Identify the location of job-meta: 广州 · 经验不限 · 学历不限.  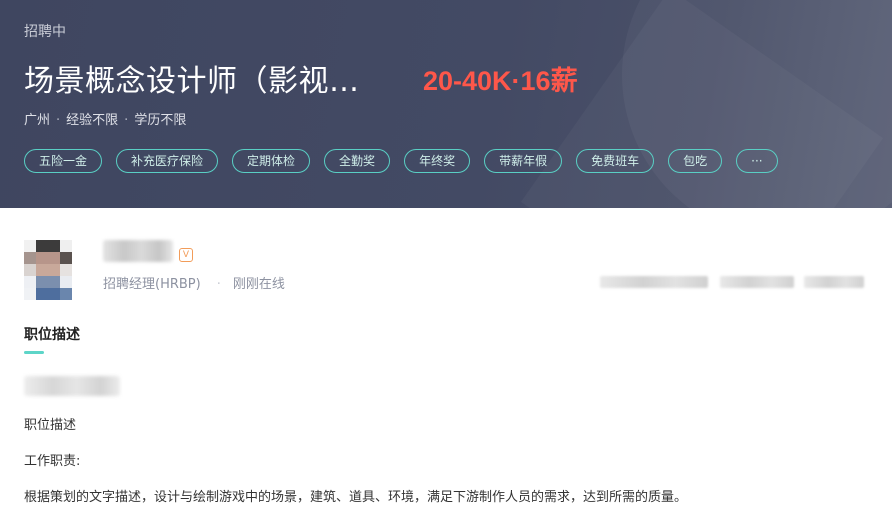
(105, 118).